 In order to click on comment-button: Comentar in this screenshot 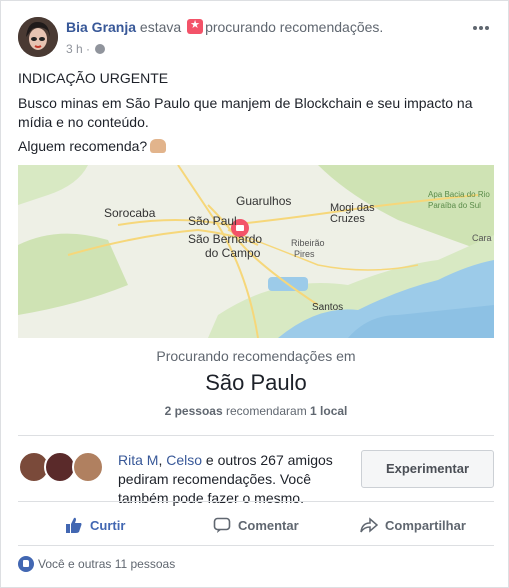, I will do `click(256, 525)`.